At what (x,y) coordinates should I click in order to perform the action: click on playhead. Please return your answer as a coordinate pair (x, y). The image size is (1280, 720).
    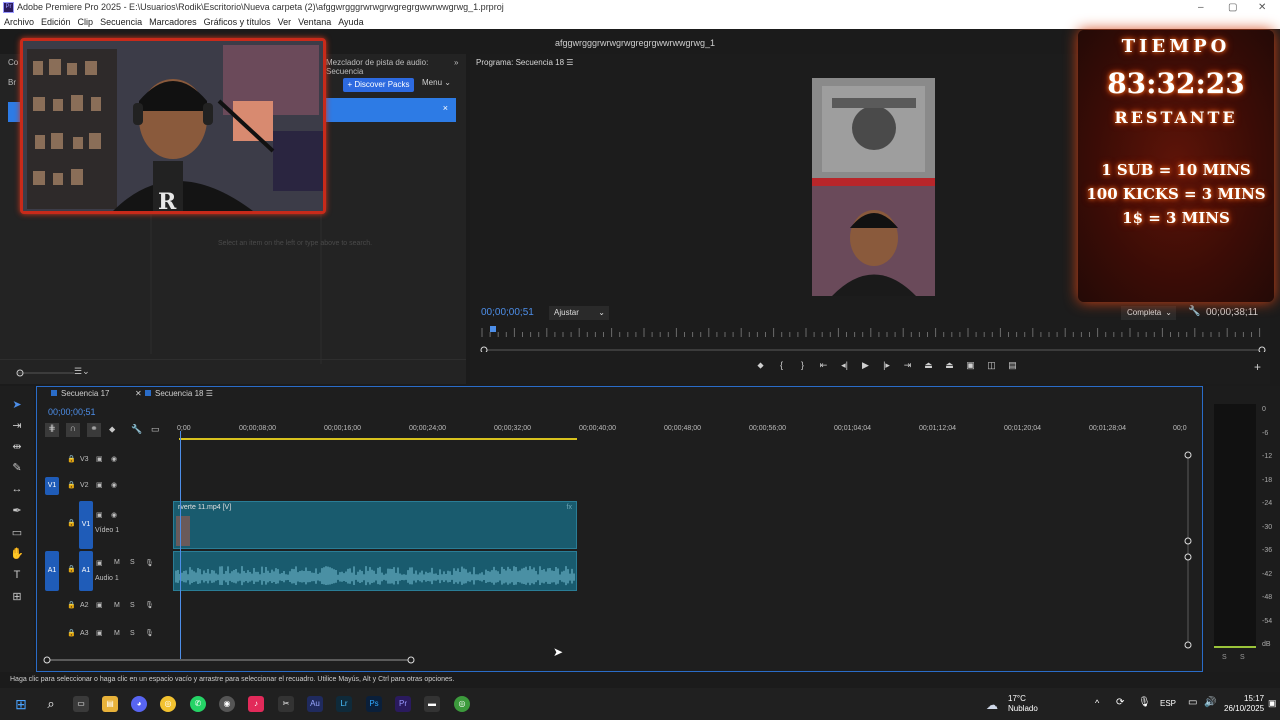
    Looking at the image, I should click on (180, 545).